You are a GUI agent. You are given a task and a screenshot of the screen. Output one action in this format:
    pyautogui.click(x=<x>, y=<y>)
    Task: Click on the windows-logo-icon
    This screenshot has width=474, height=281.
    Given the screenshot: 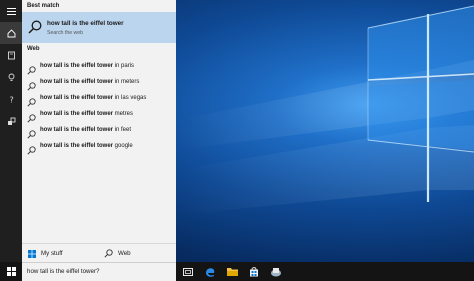 What is the action you would take?
    pyautogui.click(x=11, y=271)
    